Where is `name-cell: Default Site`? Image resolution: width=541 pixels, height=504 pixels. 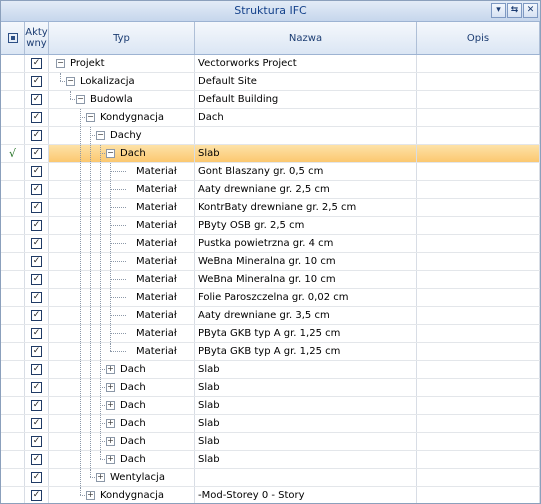
name-cell: Default Site is located at coordinates (306, 81).